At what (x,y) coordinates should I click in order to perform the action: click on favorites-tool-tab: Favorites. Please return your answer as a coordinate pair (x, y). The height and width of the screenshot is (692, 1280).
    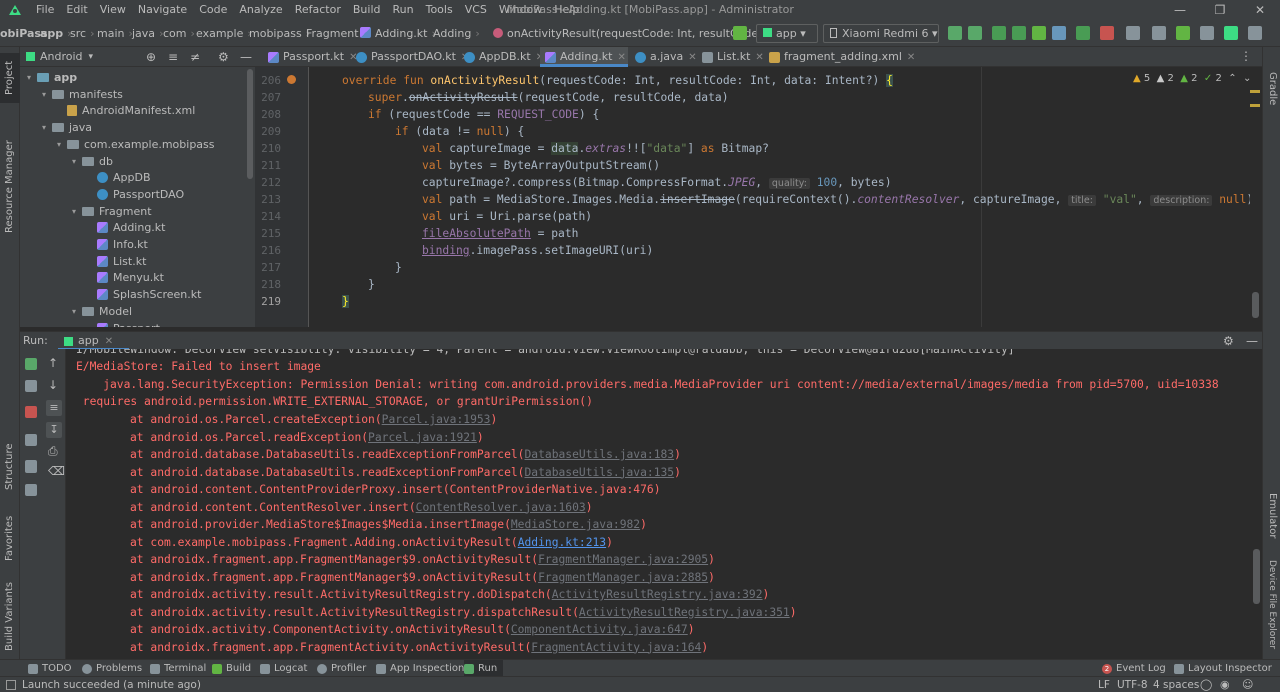
    Looking at the image, I should click on (10, 538).